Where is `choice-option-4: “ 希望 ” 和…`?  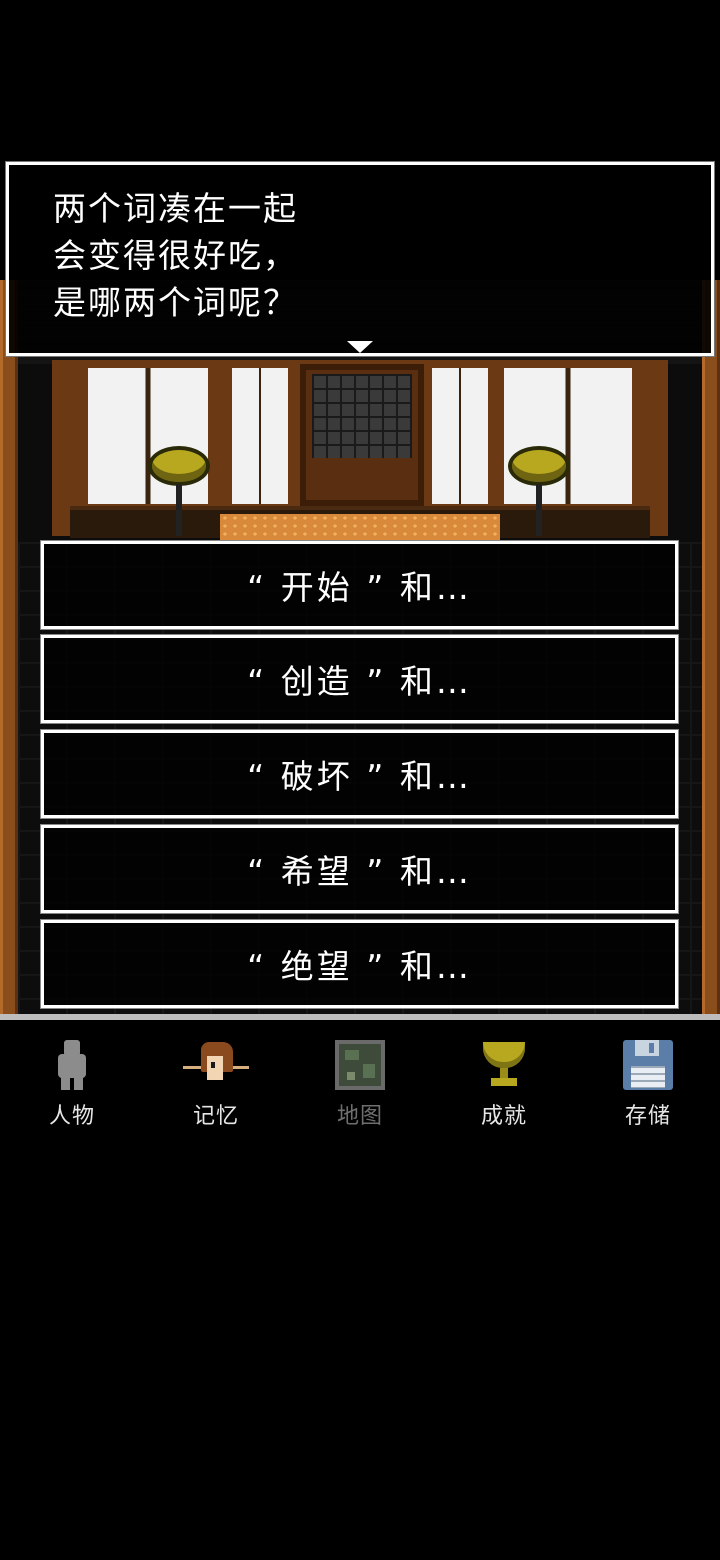 choice-option-4: “ 希望 ” 和… is located at coordinates (359, 869).